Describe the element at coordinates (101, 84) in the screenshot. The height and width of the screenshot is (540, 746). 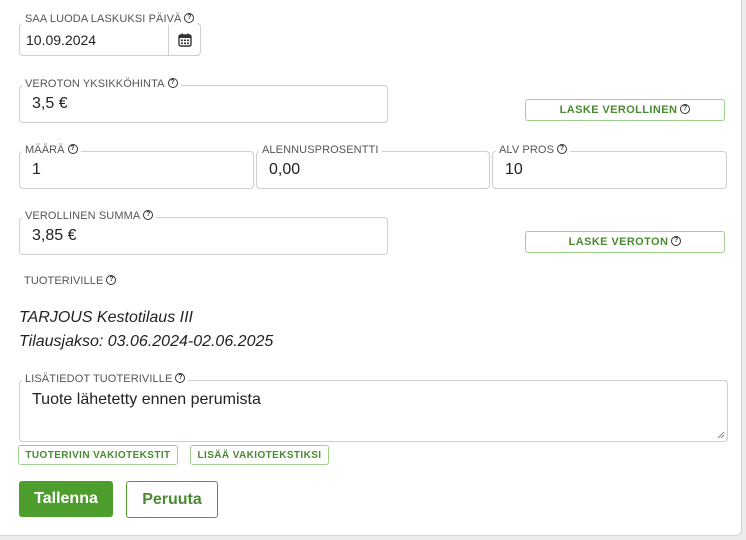
I see `unit-price-label: VEROTON YKSIKKÖHINTA?` at that location.